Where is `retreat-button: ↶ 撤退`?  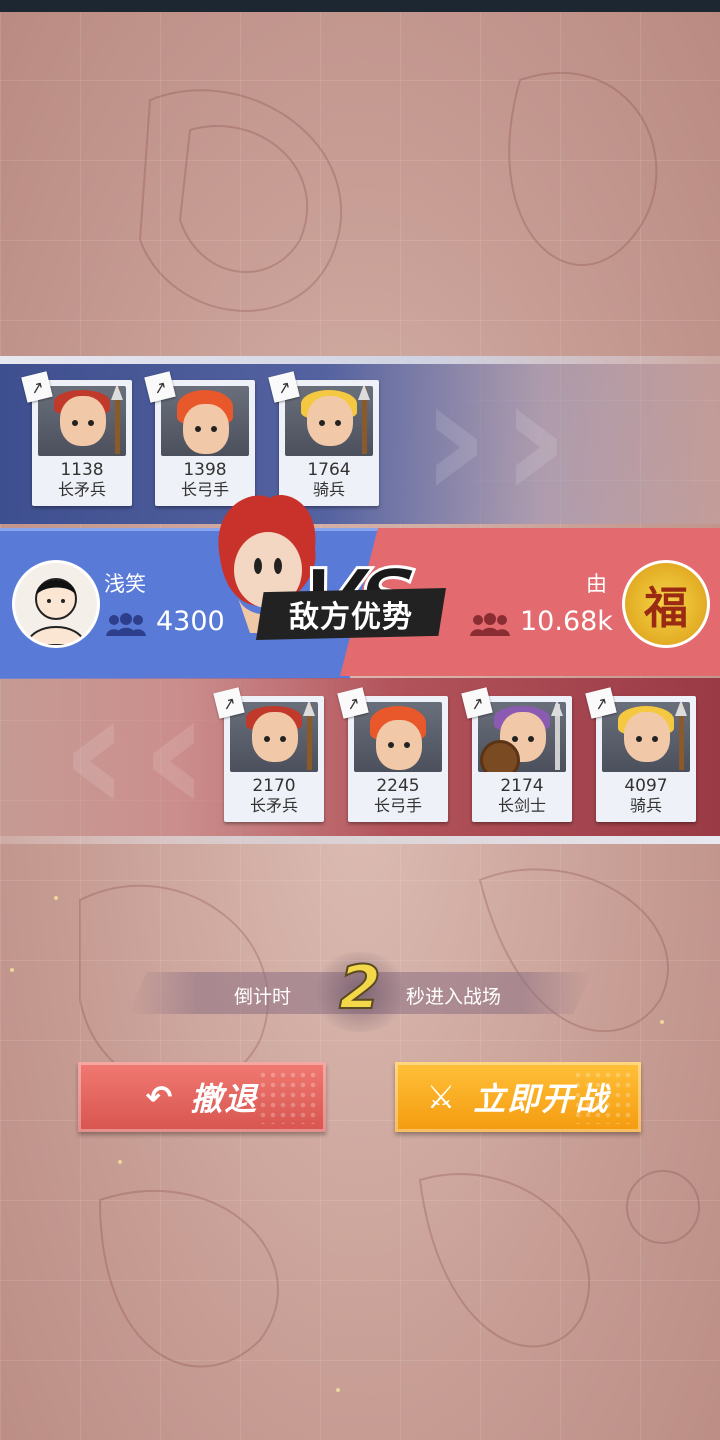 retreat-button: ↶ 撤退 is located at coordinates (202, 1097).